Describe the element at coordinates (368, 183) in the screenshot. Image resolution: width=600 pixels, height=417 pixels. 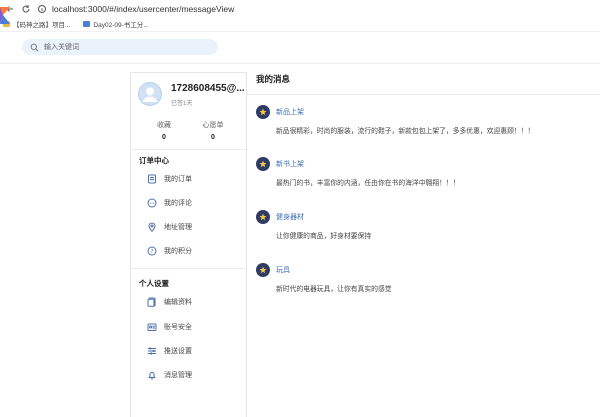
I see `message-body: 最热门的书，丰富你的内涵，任由你在书的海洋中翱翔！！！` at that location.